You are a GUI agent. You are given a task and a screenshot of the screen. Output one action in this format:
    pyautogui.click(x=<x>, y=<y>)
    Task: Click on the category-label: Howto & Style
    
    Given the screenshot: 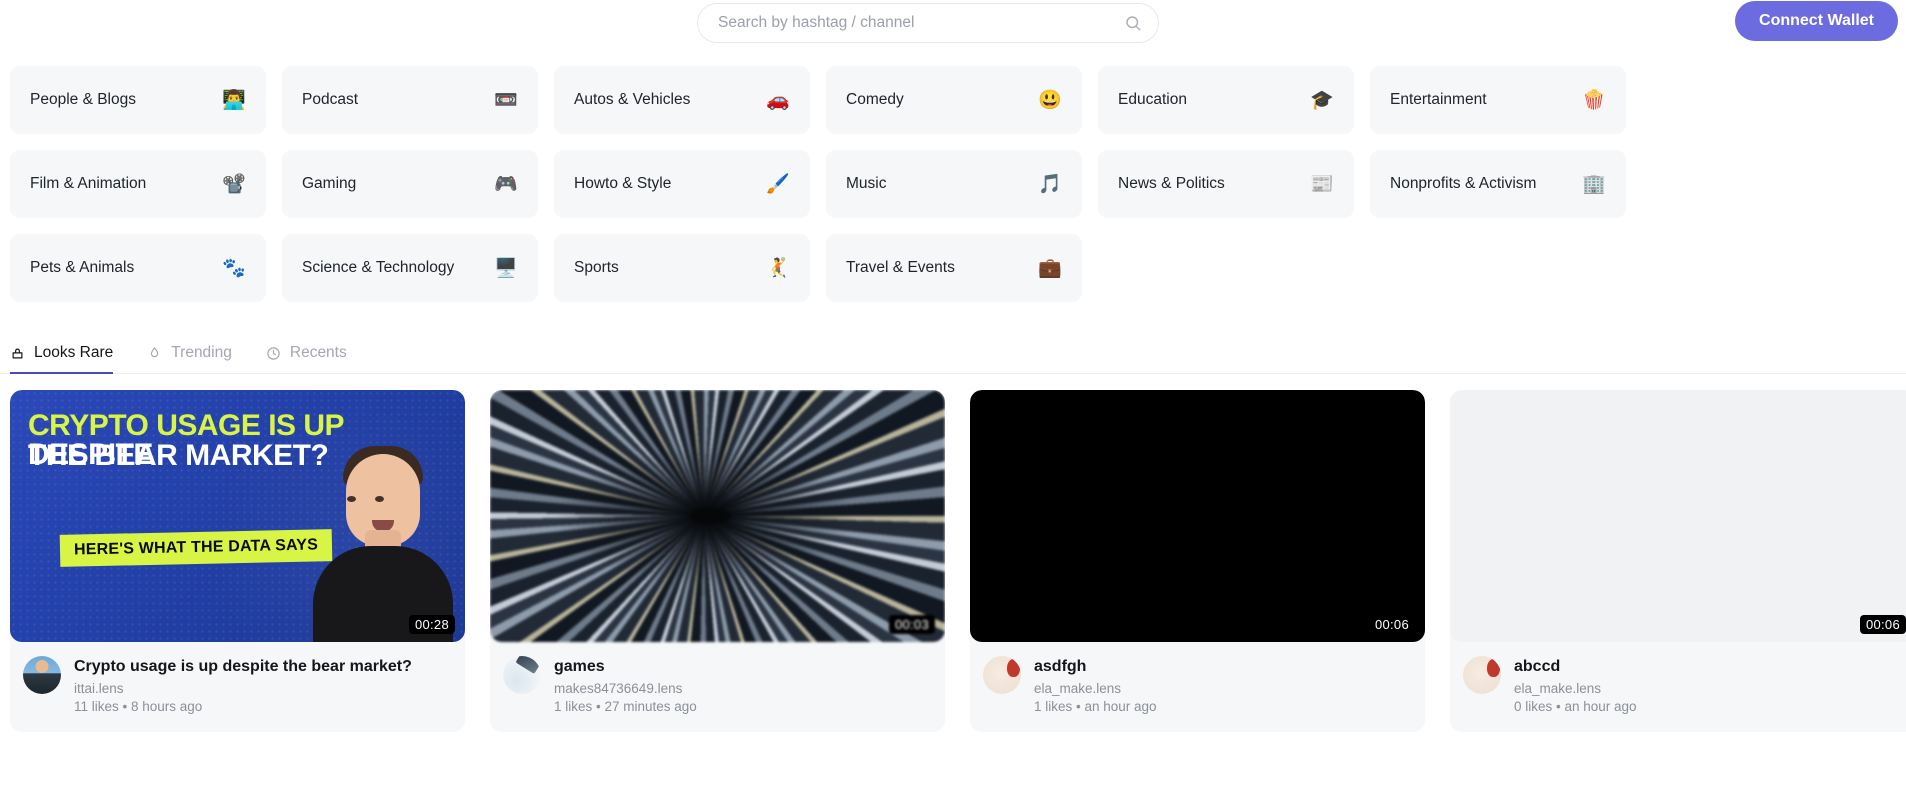 What is the action you would take?
    pyautogui.click(x=623, y=183)
    